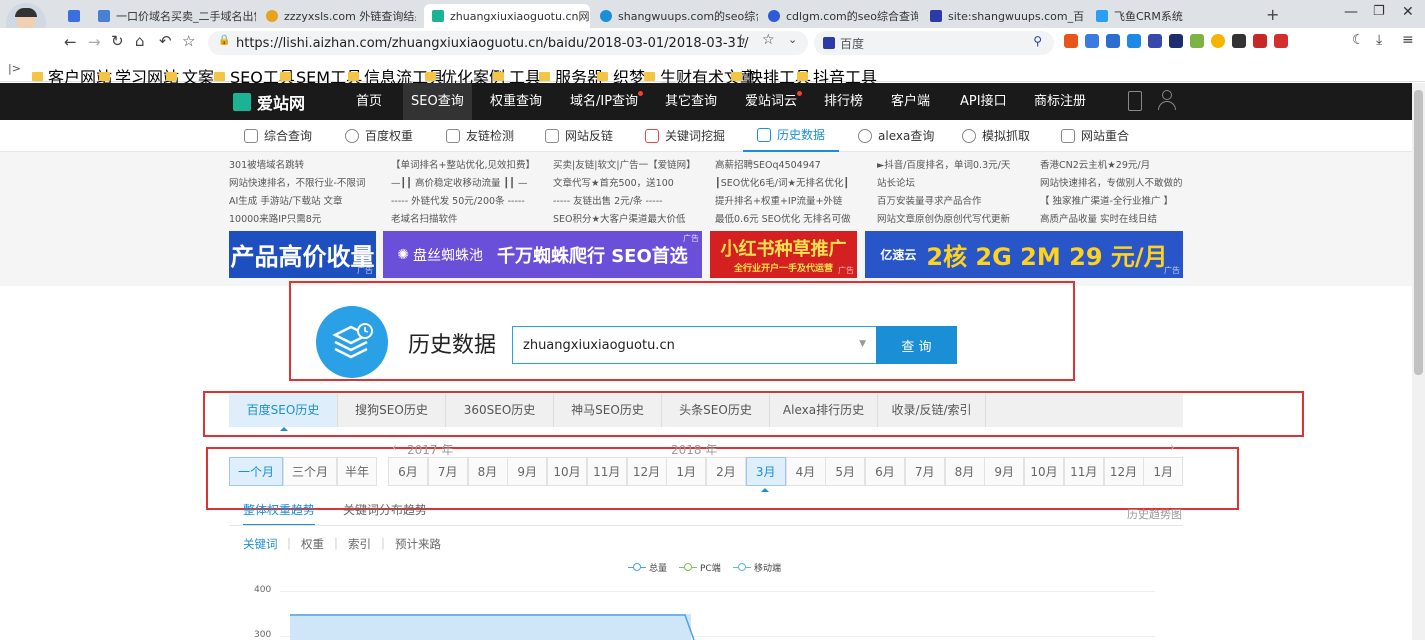 Image resolution: width=1425 pixels, height=640 pixels. What do you see at coordinates (188, 41) in the screenshot?
I see `star-icon: ☆` at bounding box center [188, 41].